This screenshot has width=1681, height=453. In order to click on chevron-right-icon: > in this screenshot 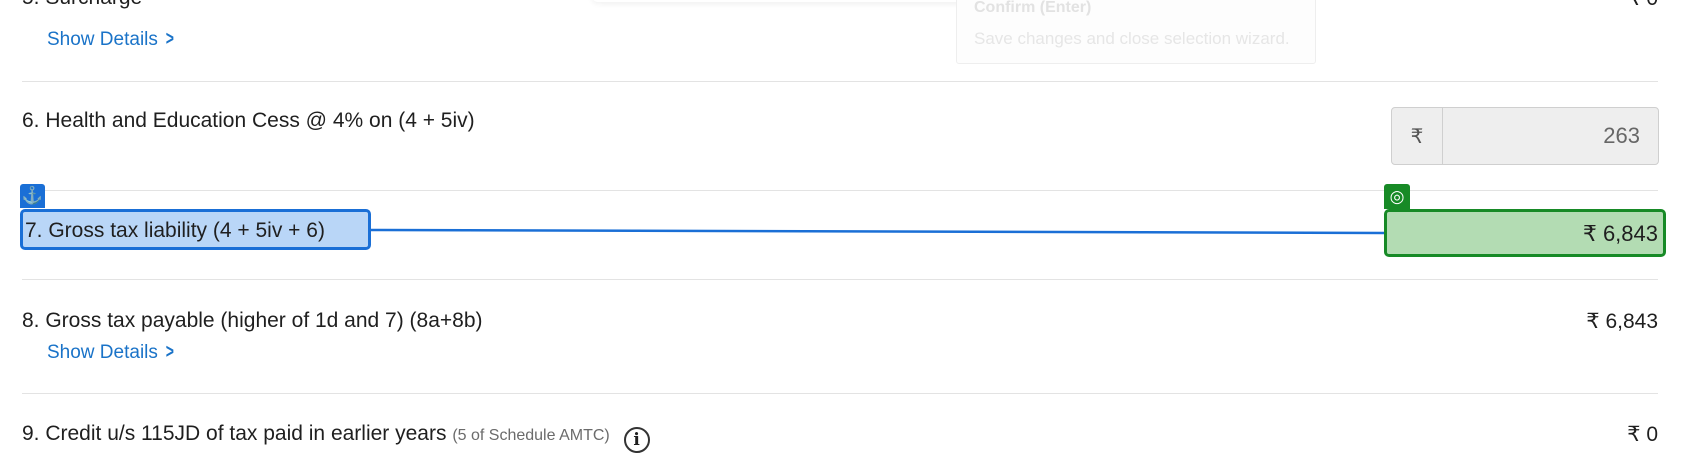, I will do `click(169, 352)`.